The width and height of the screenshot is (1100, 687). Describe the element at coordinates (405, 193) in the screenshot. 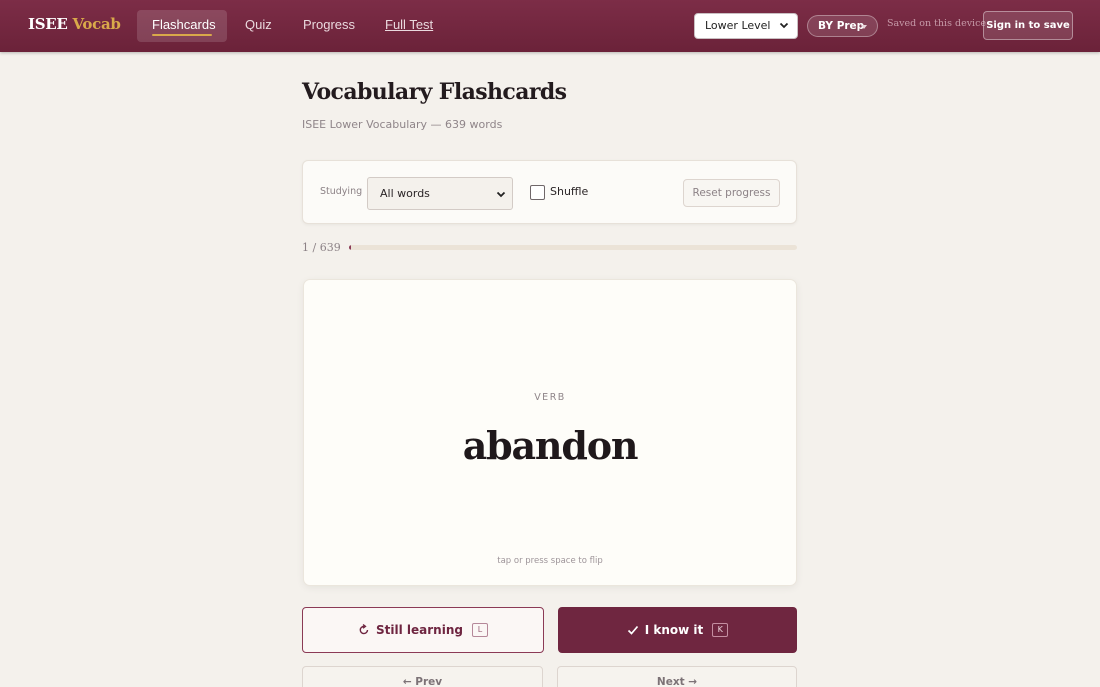

I see `studying-select-value: All words` at that location.